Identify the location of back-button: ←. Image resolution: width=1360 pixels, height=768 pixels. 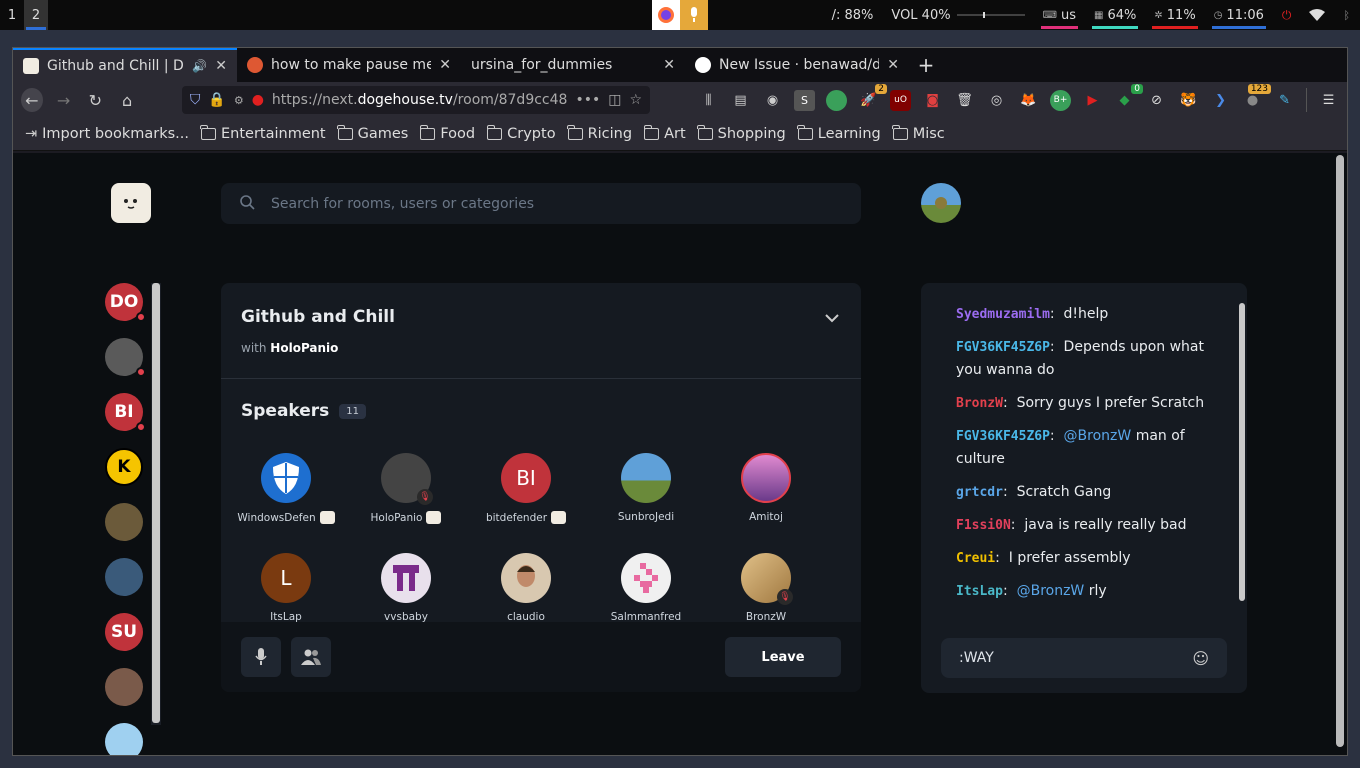
(32, 100).